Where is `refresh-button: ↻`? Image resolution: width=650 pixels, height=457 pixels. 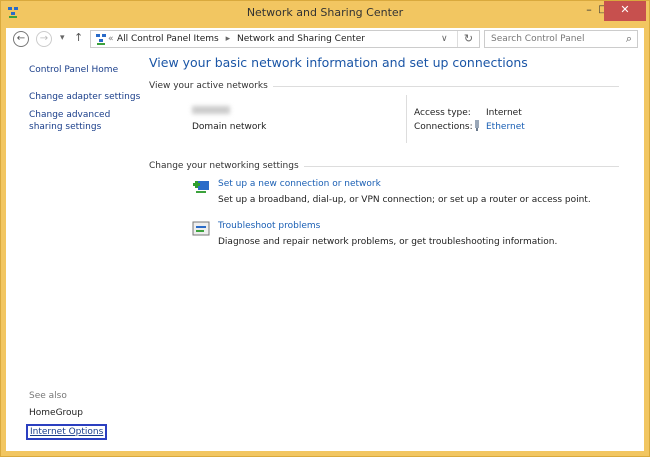
refresh-button: ↻ is located at coordinates (468, 39).